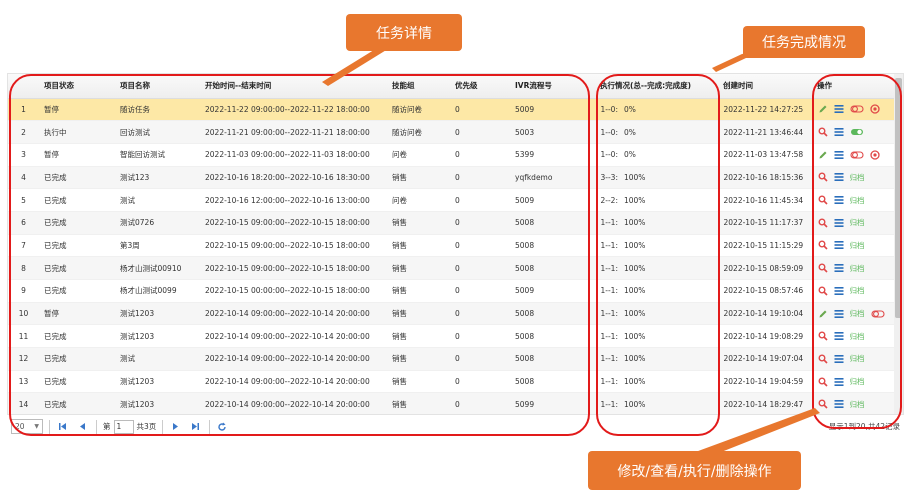 Image resolution: width=919 pixels, height=504 pixels. Describe the element at coordinates (78, 246) in the screenshot. I see `cell-status: 已完成` at that location.